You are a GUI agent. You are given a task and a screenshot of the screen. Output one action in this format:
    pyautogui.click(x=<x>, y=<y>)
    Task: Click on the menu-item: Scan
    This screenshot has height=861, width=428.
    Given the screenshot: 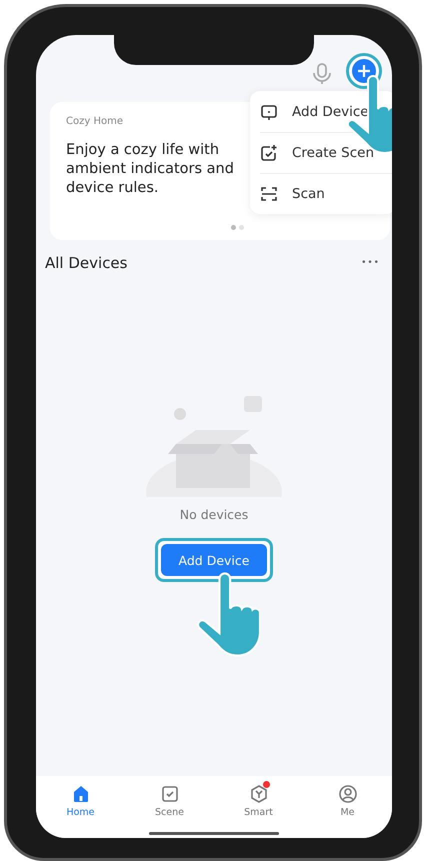 What is the action you would take?
    pyautogui.click(x=292, y=194)
    